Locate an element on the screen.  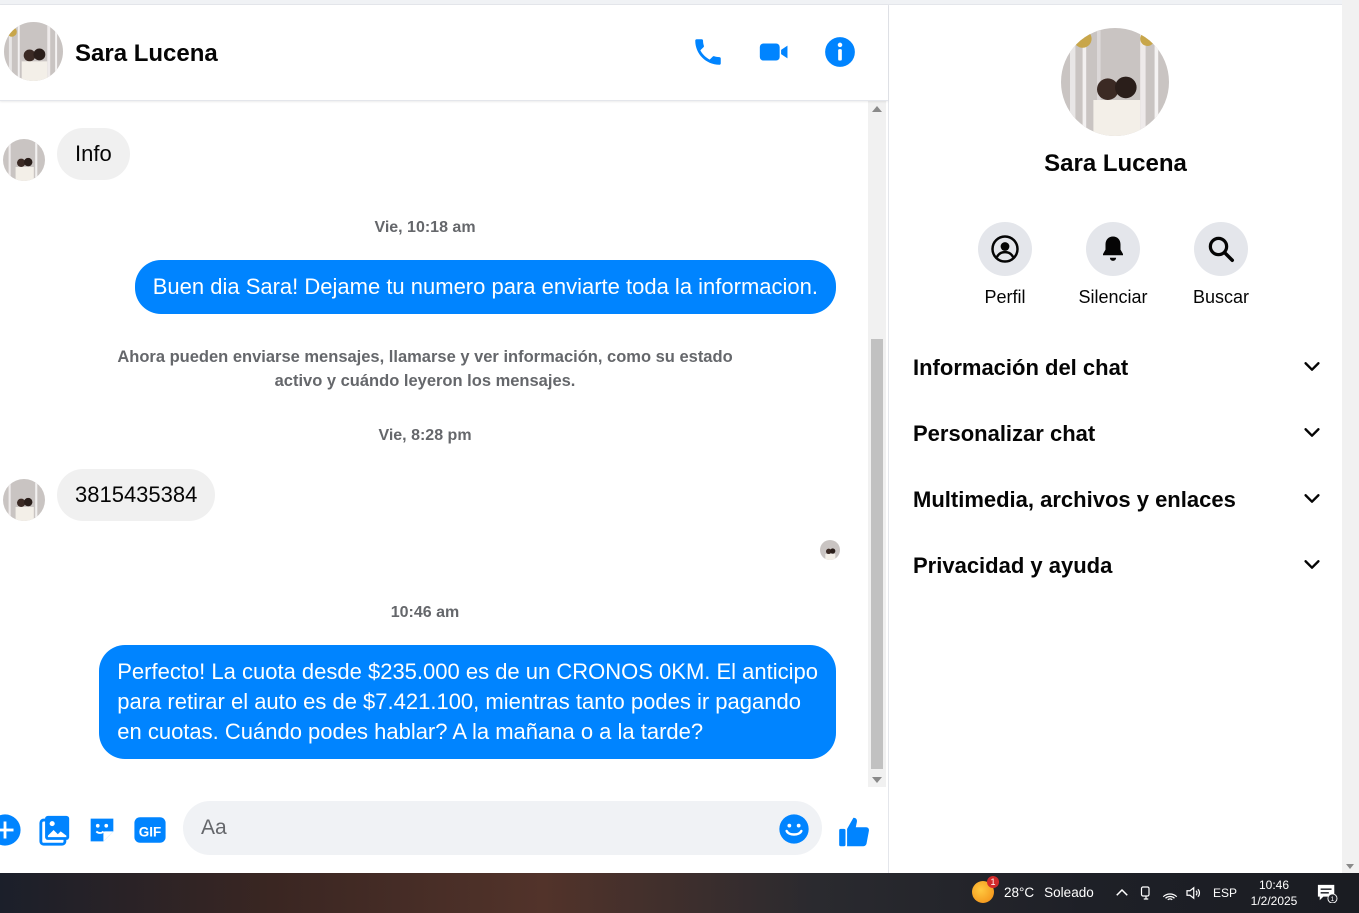
timestamp: Vie, 8:28 pm is located at coordinates (425, 435).